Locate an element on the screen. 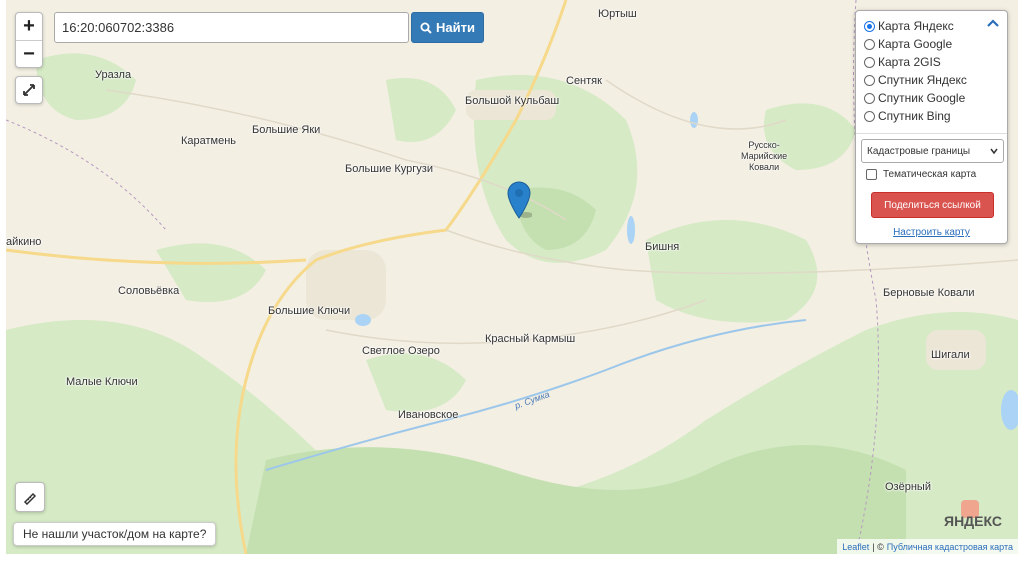  layer-option-google-map: Карта Google is located at coordinates (908, 44).